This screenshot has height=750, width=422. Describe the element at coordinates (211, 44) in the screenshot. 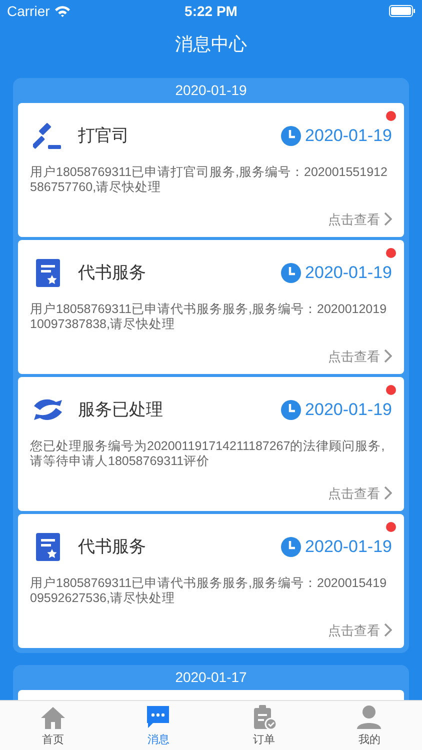

I see `page-title: 消息中心` at that location.